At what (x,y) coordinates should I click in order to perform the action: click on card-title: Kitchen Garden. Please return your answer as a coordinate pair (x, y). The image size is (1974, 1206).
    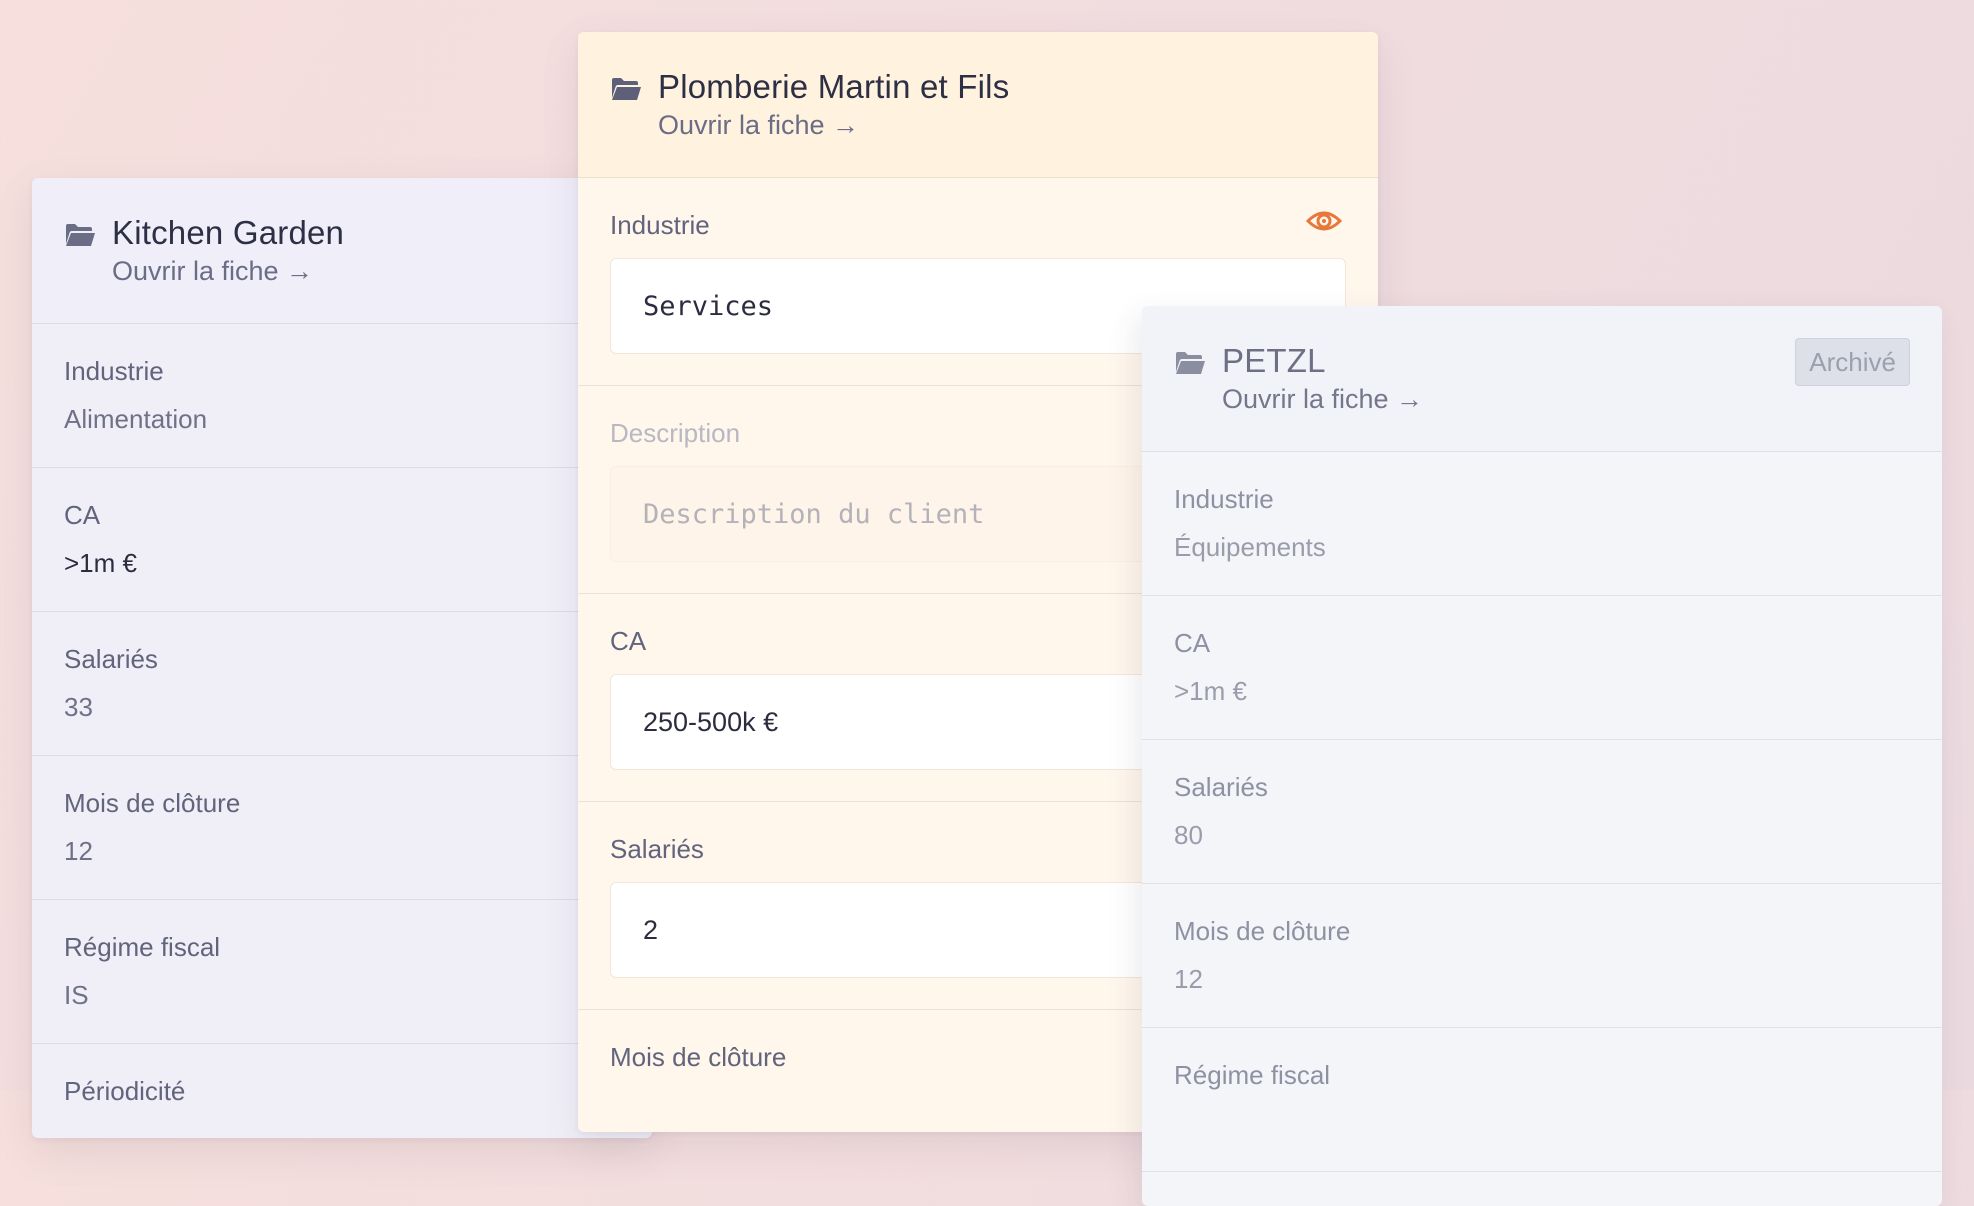
    Looking at the image, I should click on (228, 232).